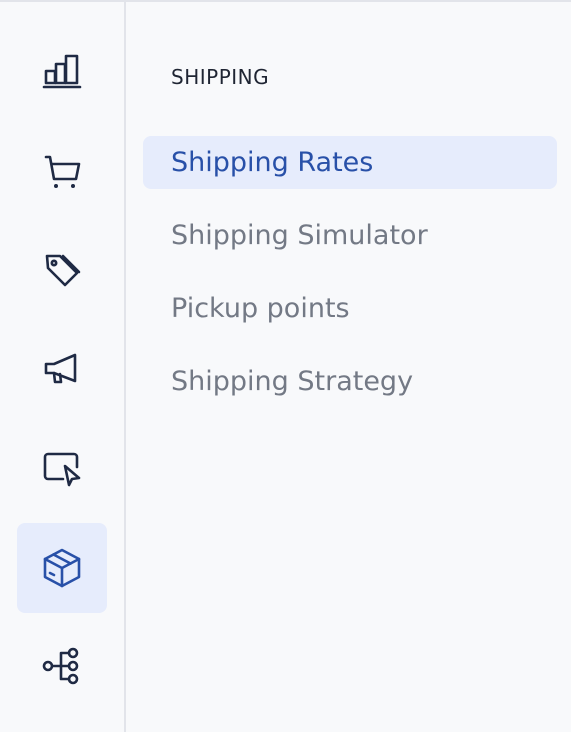 Image resolution: width=571 pixels, height=732 pixels. I want to click on menu-item-shipping-strategy: Shipping Strategy, so click(350, 381).